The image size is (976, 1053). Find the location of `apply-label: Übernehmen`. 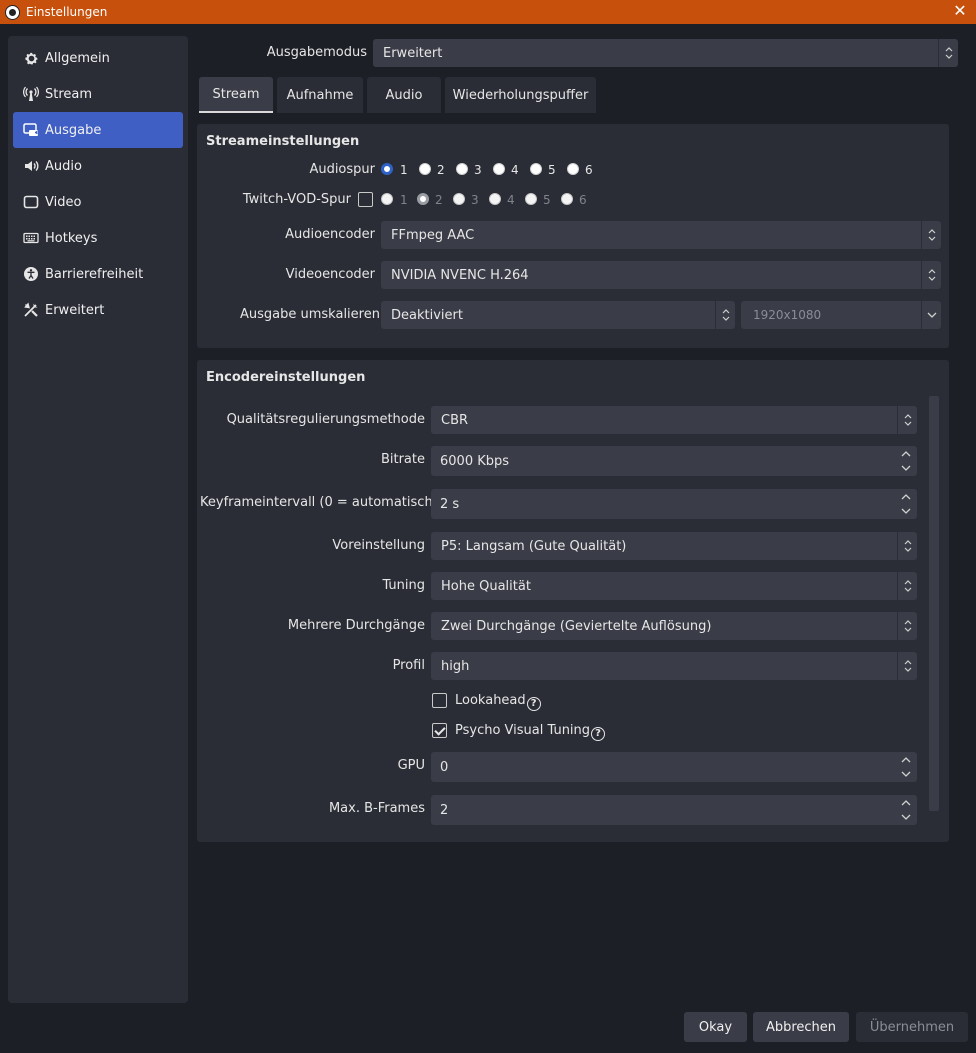

apply-label: Übernehmen is located at coordinates (912, 1027).